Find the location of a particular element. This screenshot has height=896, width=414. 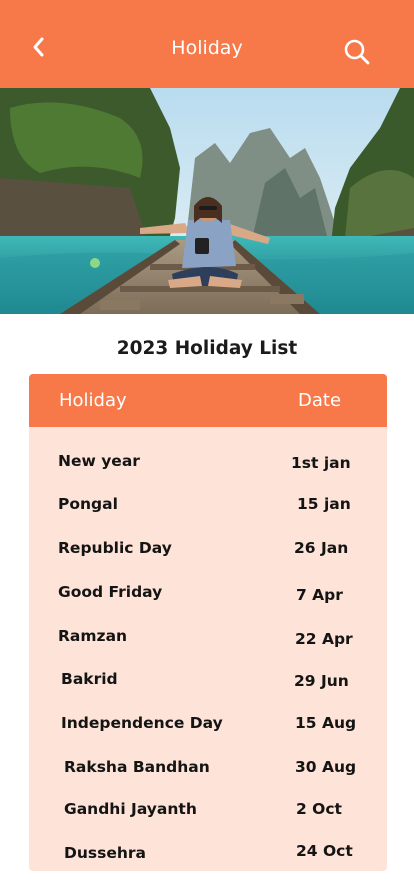

column-header-holiday: Holiday is located at coordinates (93, 400).